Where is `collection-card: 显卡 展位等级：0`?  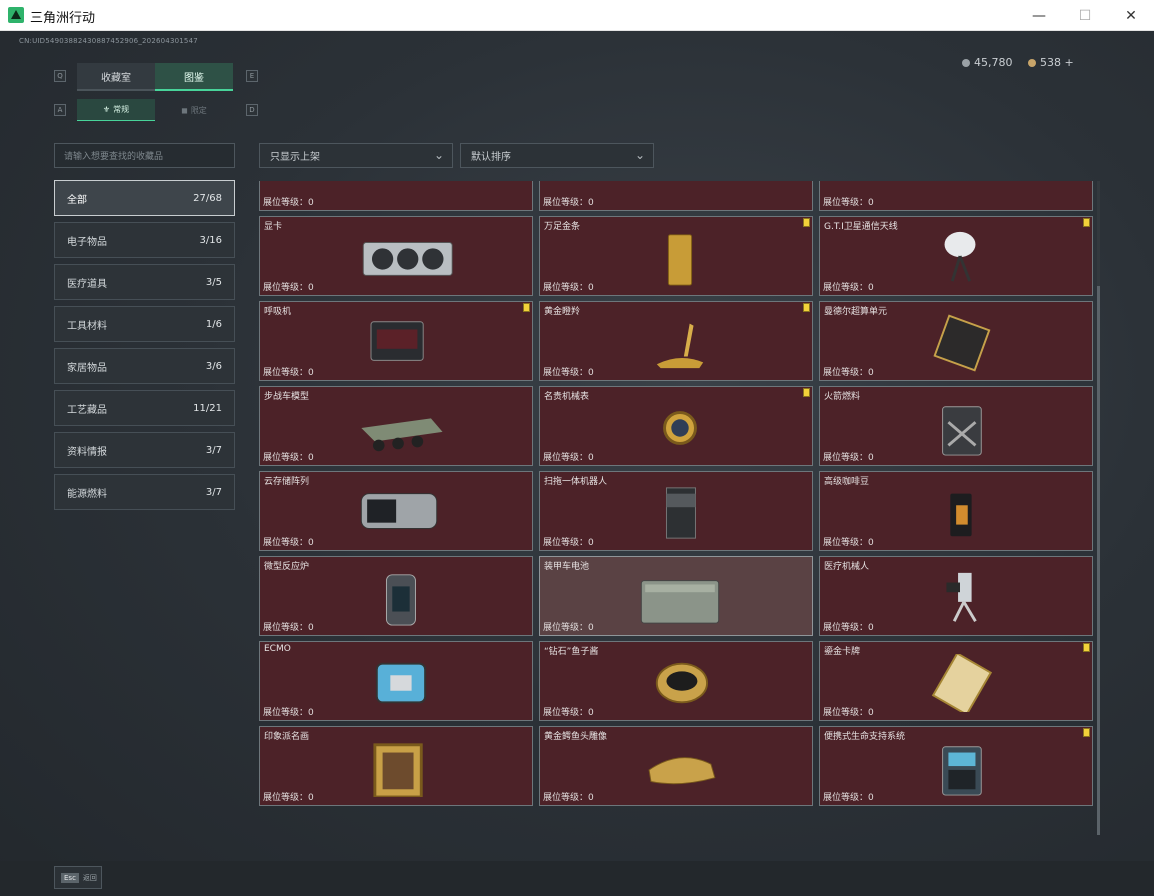
collection-card: 显卡 展位等级：0 is located at coordinates (396, 256).